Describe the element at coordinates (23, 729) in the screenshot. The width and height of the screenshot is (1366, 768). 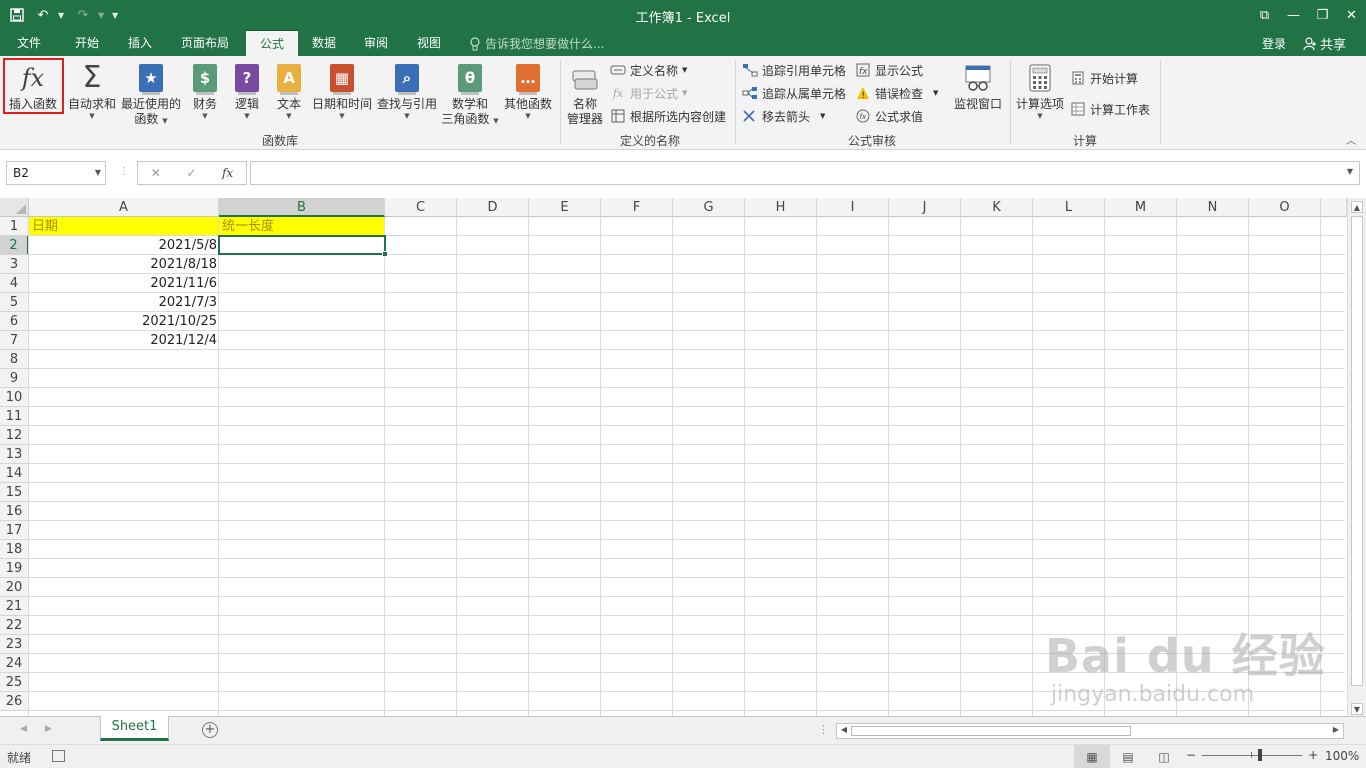
I see `prev-sheet-icon: ◀` at that location.